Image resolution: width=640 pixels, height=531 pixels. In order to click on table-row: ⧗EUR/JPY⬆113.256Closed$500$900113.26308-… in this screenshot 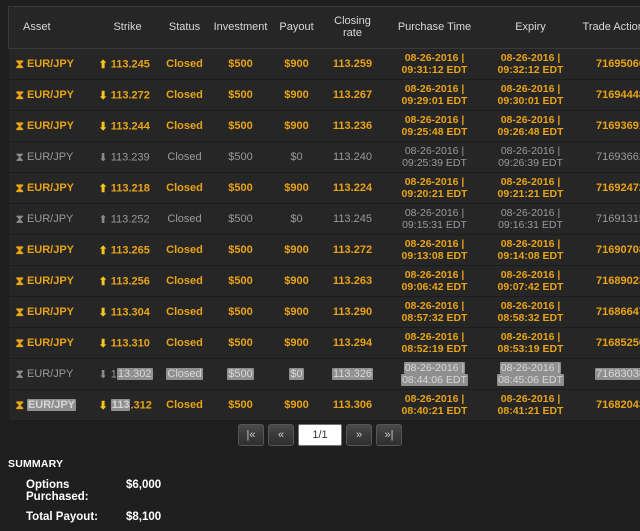, I will do `click(324, 281)`.